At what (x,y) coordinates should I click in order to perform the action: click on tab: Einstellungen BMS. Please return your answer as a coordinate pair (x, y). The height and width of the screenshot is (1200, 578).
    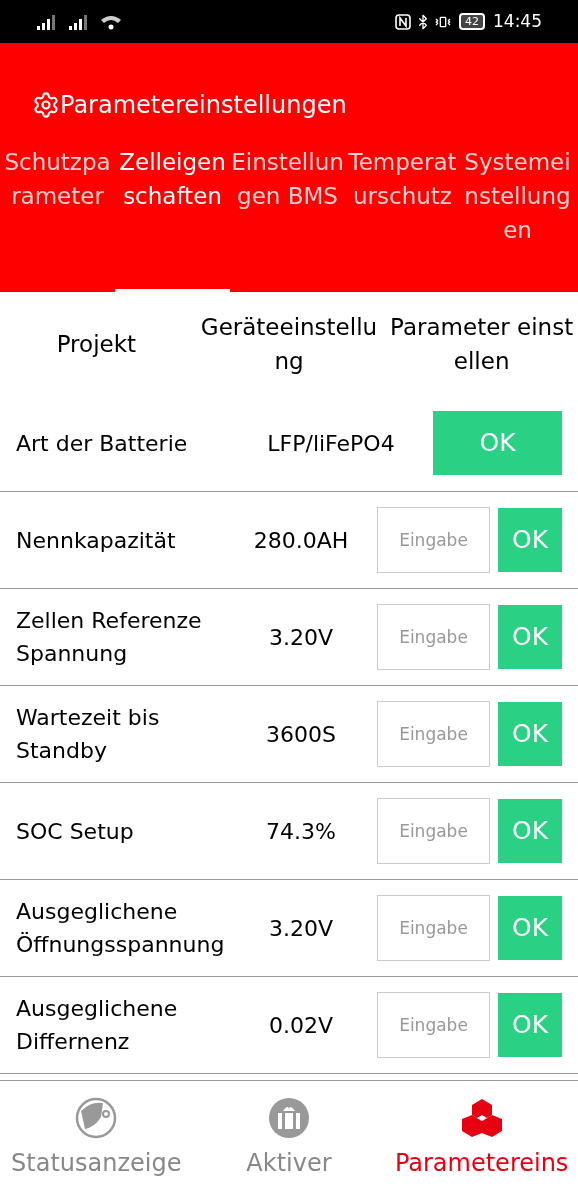
    Looking at the image, I should click on (287, 216).